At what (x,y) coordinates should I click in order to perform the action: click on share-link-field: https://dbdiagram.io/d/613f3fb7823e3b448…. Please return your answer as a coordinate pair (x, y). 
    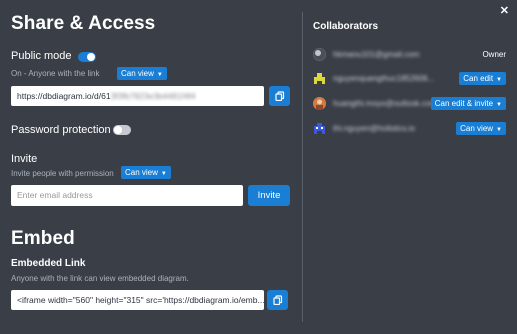
    Looking at the image, I should click on (137, 96).